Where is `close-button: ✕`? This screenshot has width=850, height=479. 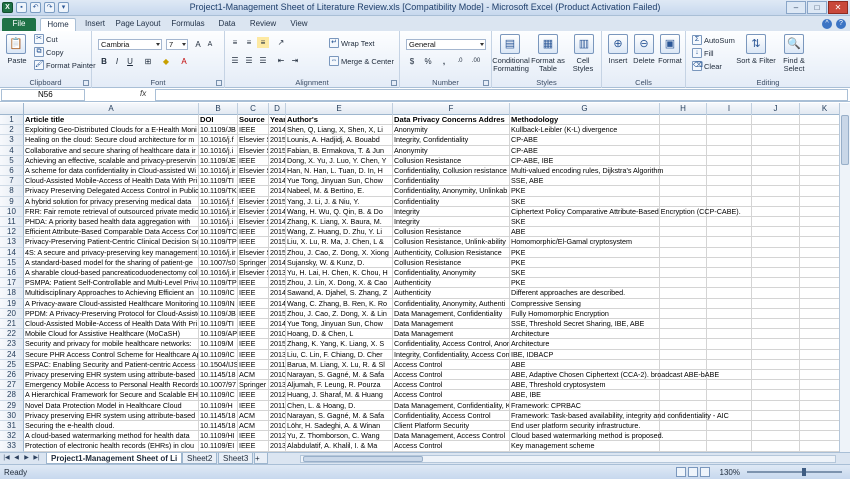 close-button: ✕ is located at coordinates (838, 7).